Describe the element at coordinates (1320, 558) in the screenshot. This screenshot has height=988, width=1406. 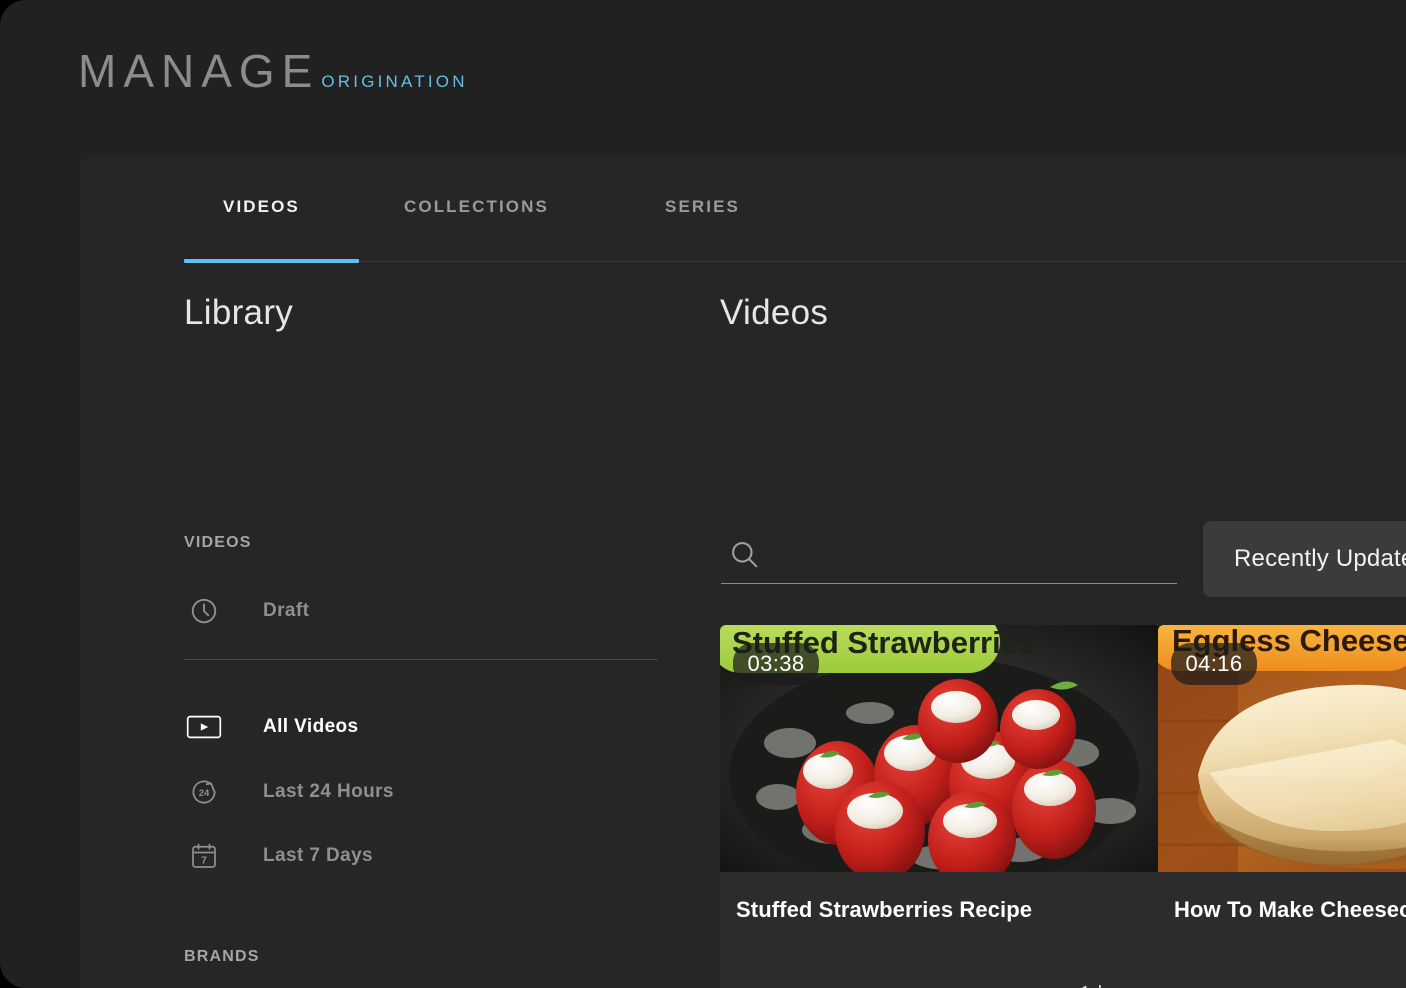
I see `sort-dropdown-label: Recently Updated` at that location.